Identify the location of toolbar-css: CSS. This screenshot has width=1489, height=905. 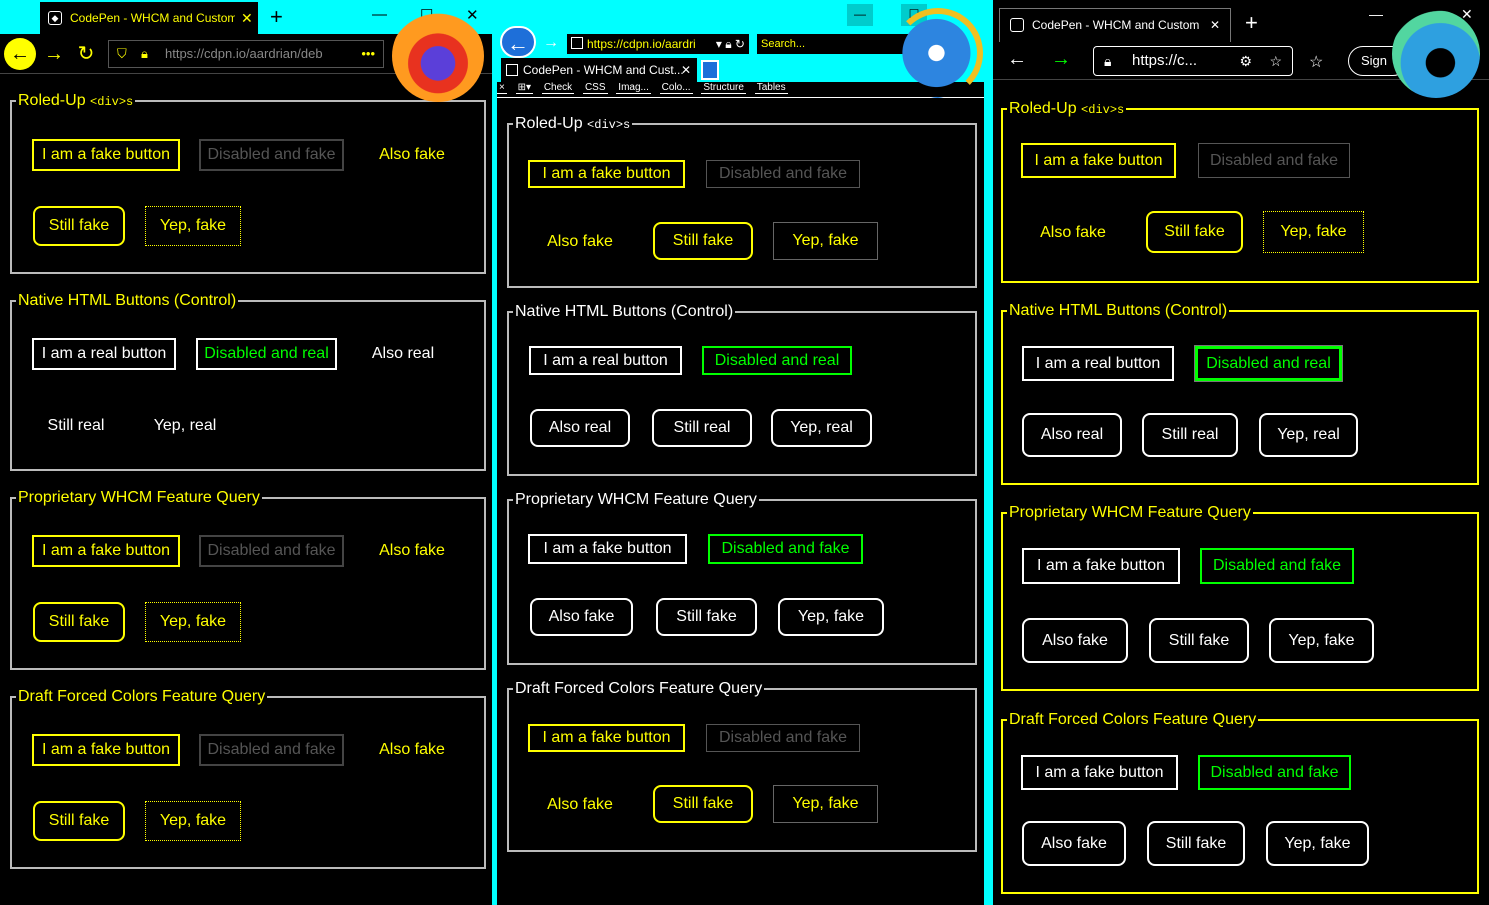
(595, 88).